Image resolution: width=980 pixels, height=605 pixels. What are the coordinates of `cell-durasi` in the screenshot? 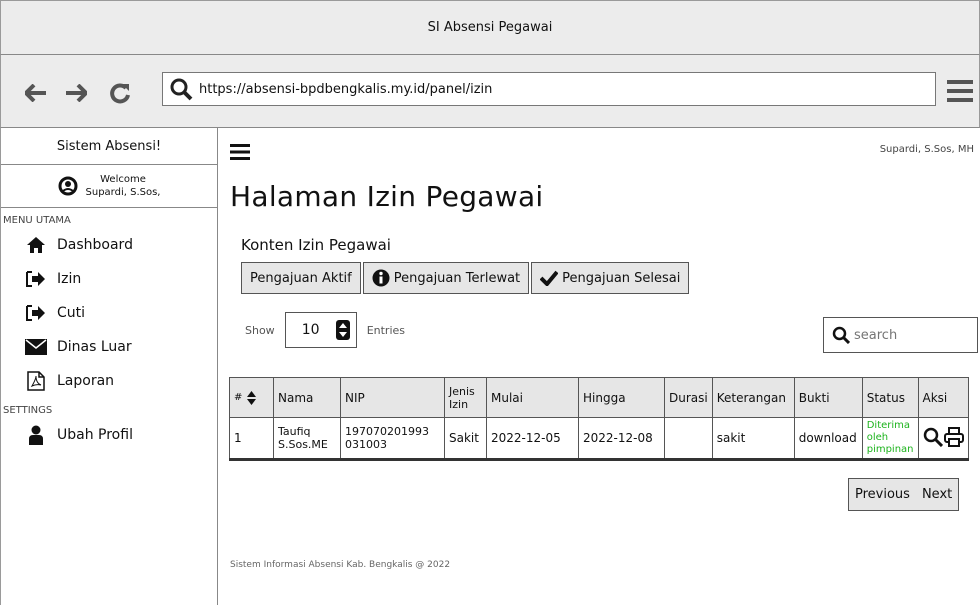 It's located at (688, 439).